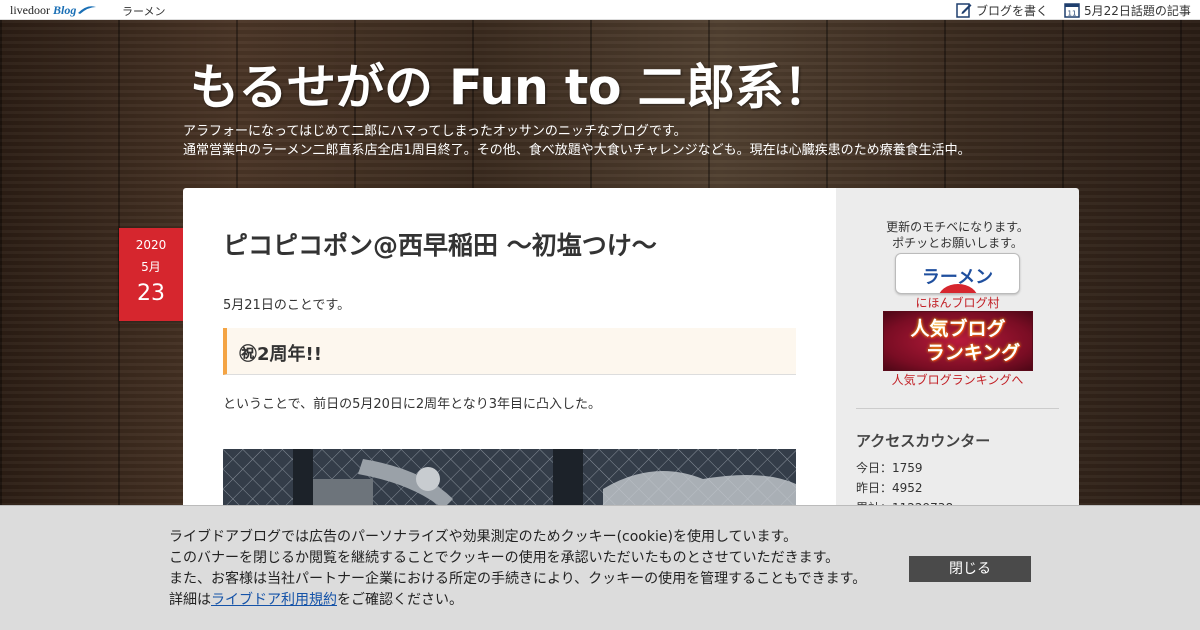 Image resolution: width=1200 pixels, height=630 pixels. What do you see at coordinates (957, 273) in the screenshot?
I see `ramen-ranking-button: ラーメン` at bounding box center [957, 273].